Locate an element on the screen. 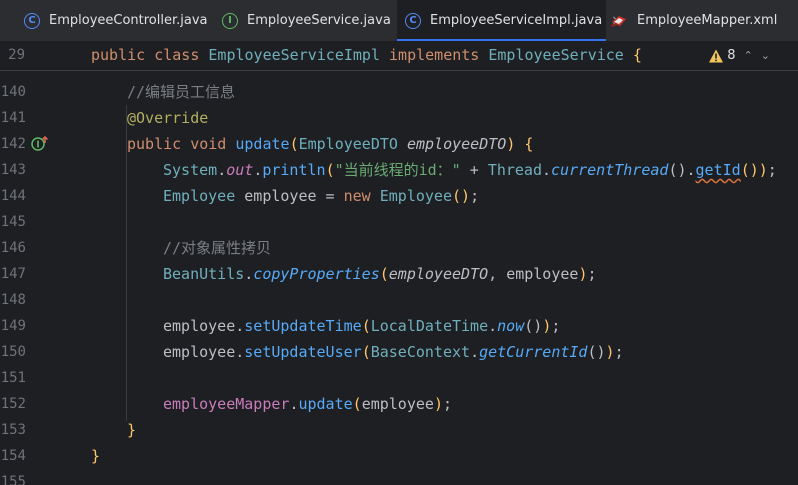 The image size is (798, 485). method-call: now is located at coordinates (511, 326).